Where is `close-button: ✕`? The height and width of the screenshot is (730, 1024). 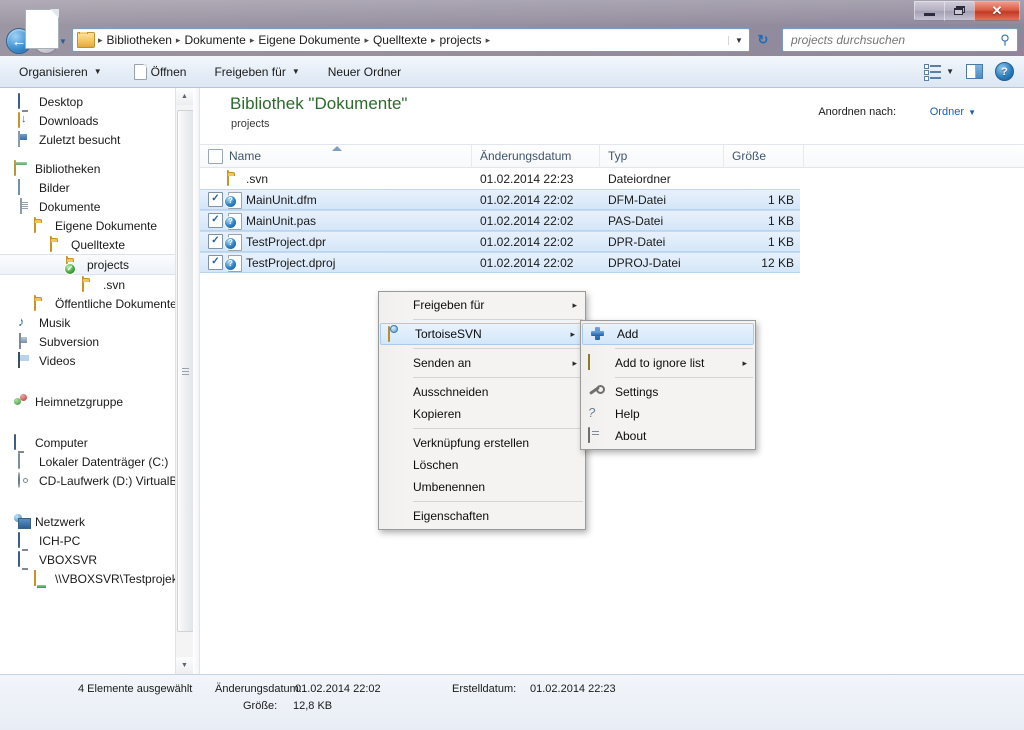
close-button: ✕ is located at coordinates (997, 11).